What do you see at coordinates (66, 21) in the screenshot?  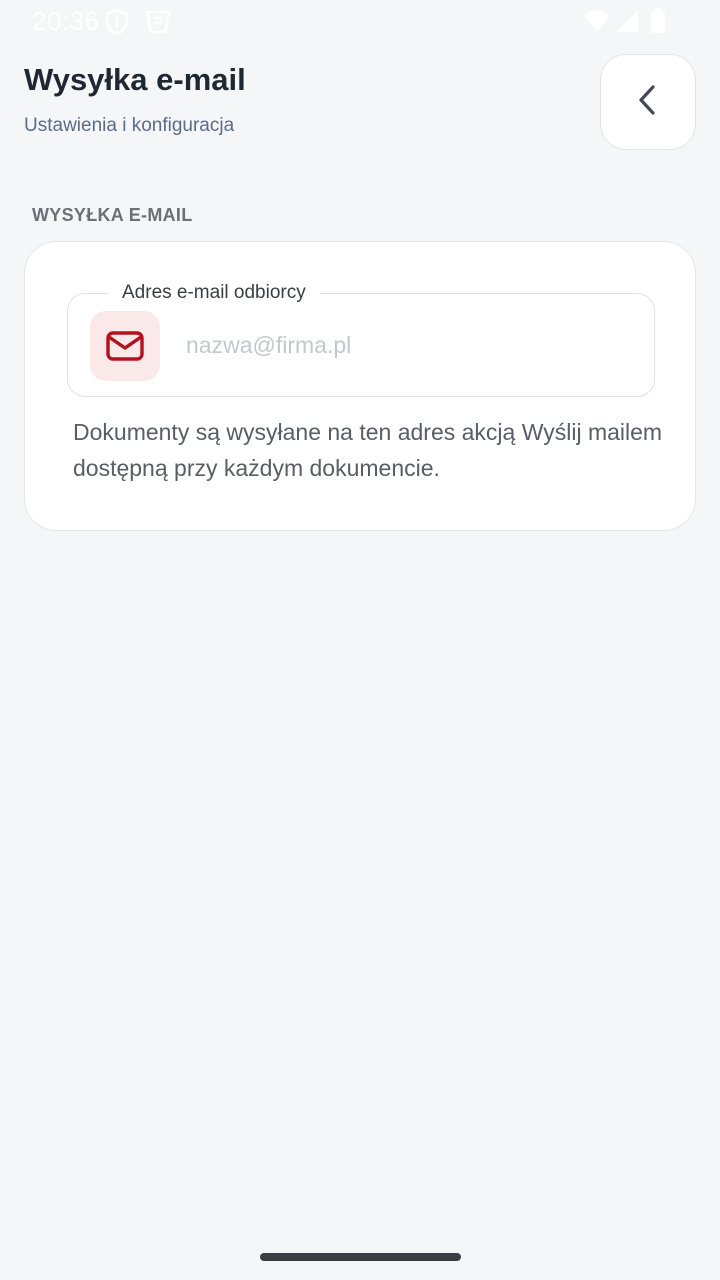 I see `status-time: 20:36` at bounding box center [66, 21].